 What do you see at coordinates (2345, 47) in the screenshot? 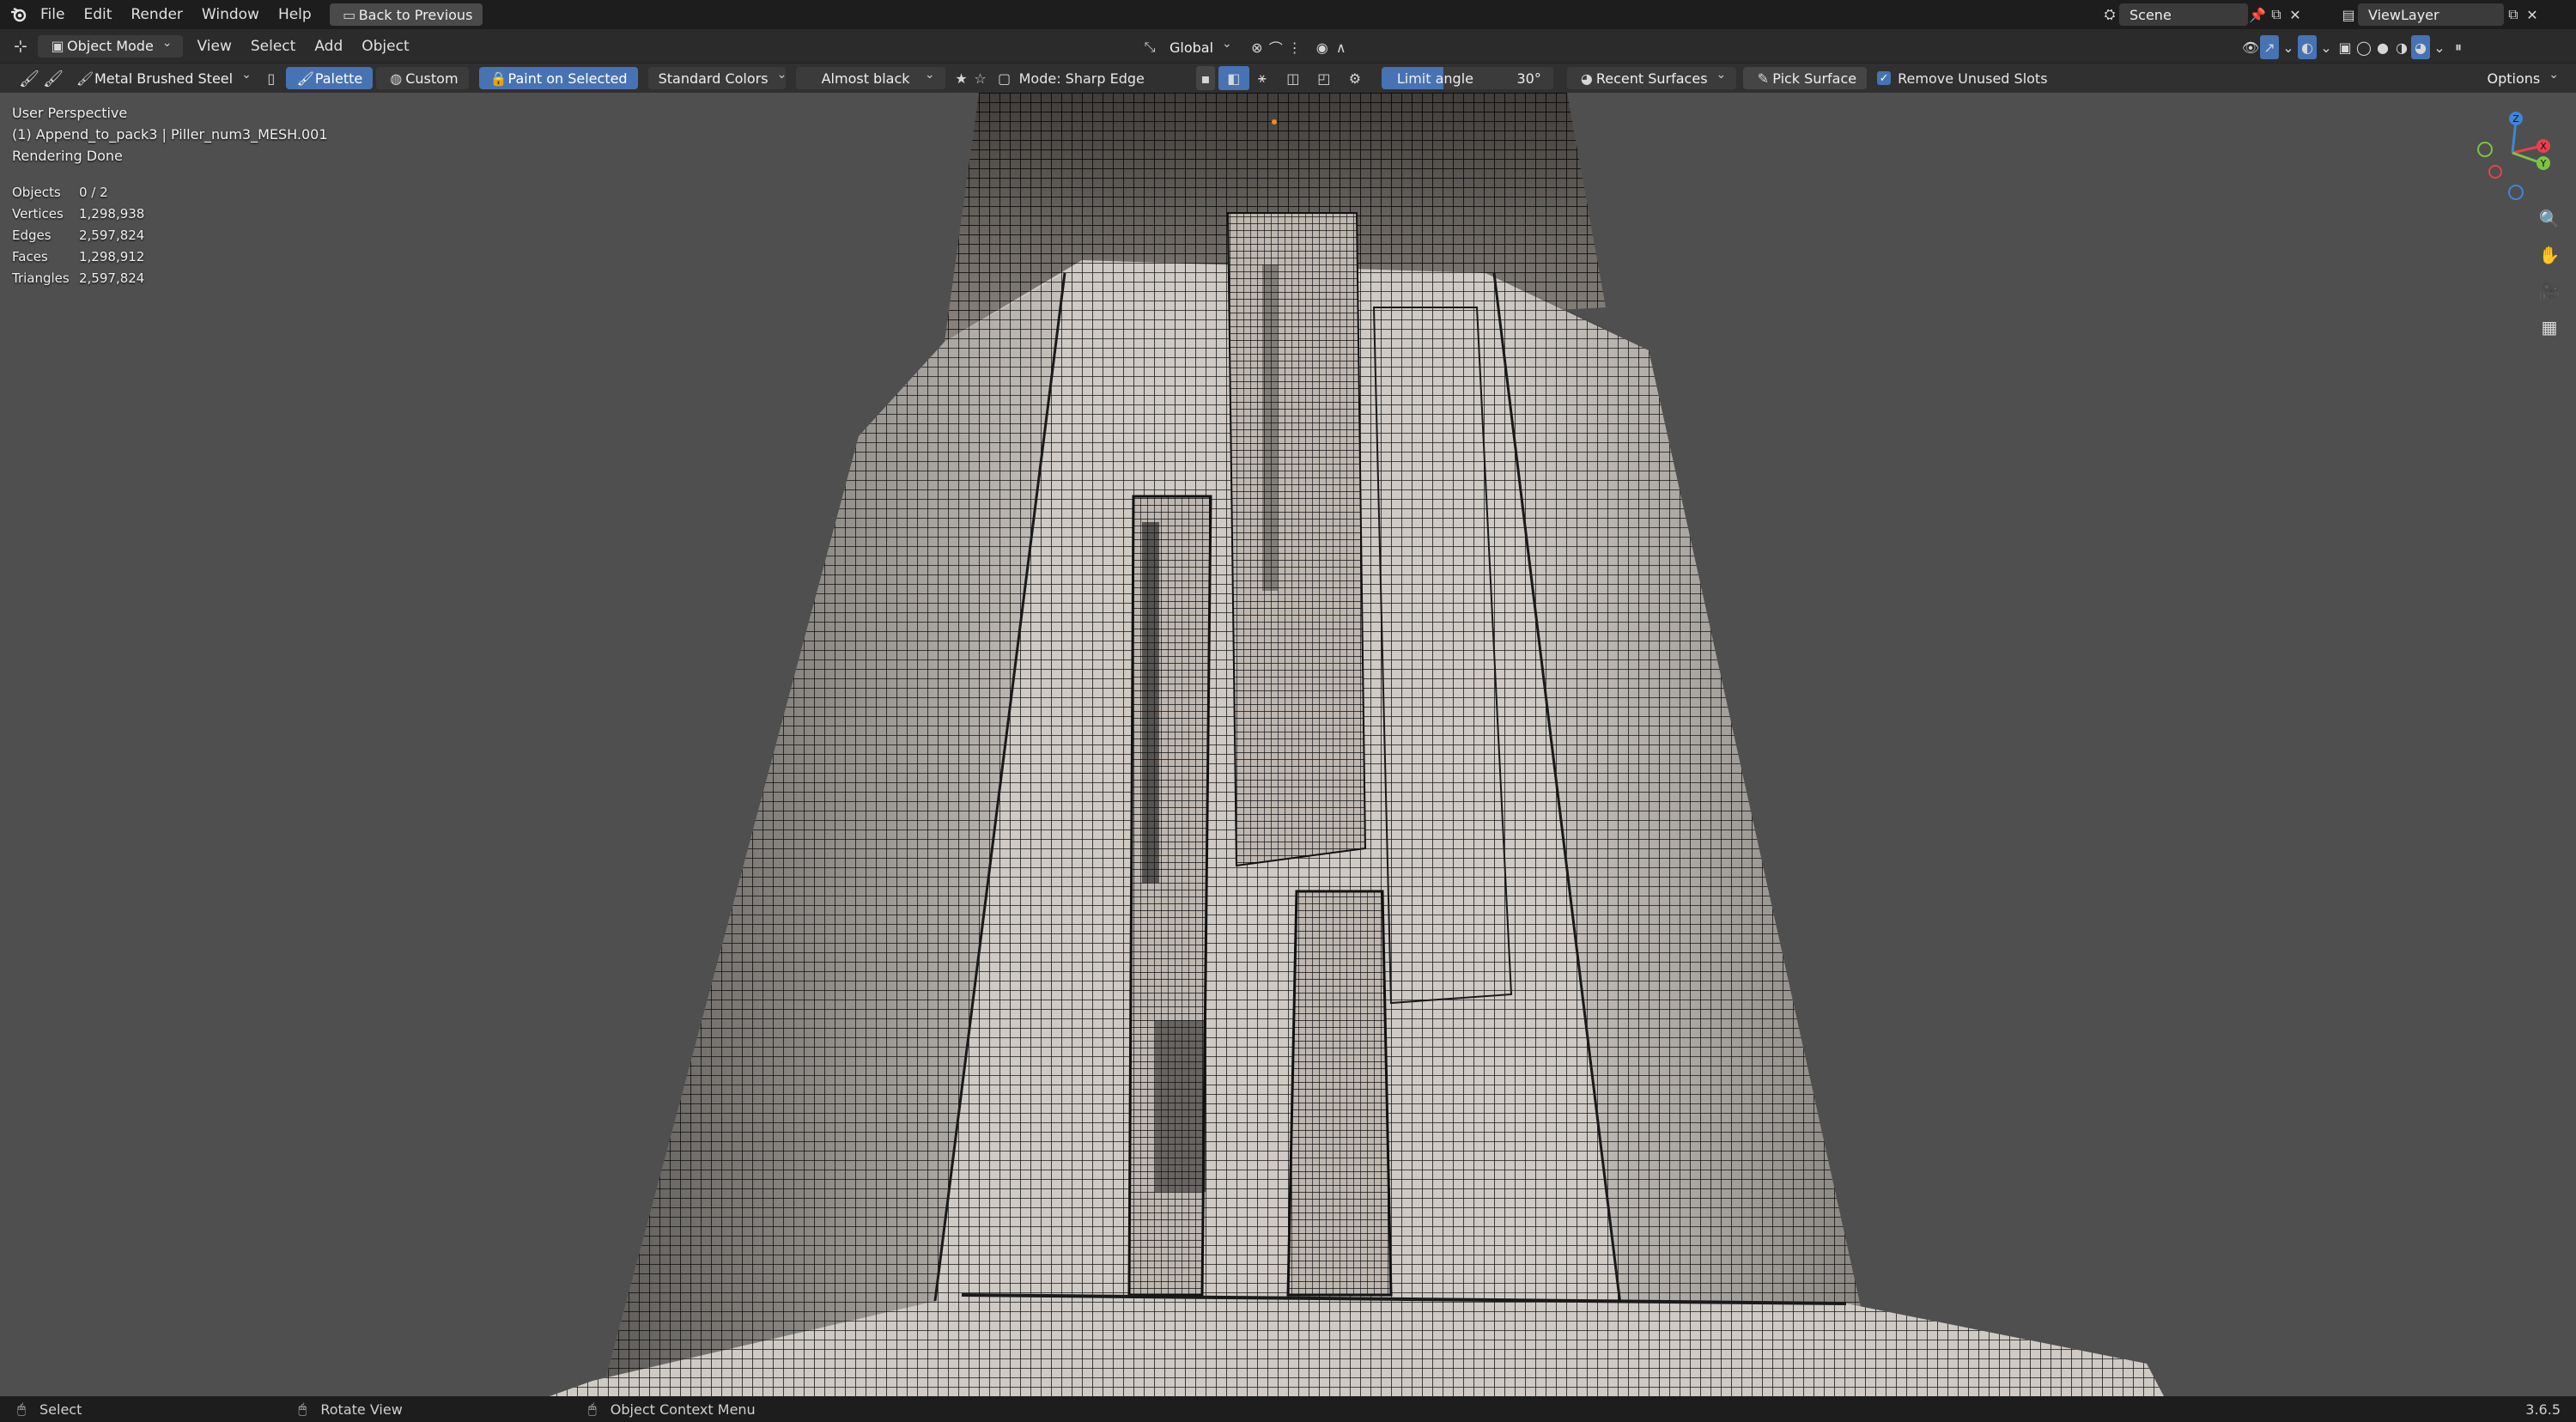
I see `xray-icon: ▣` at bounding box center [2345, 47].